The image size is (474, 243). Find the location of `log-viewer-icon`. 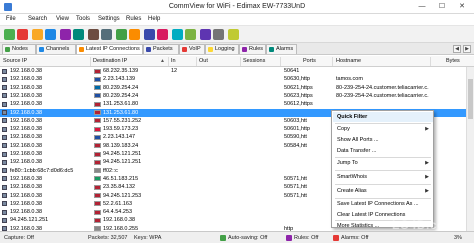

log-viewer-icon is located at coordinates (218, 34).